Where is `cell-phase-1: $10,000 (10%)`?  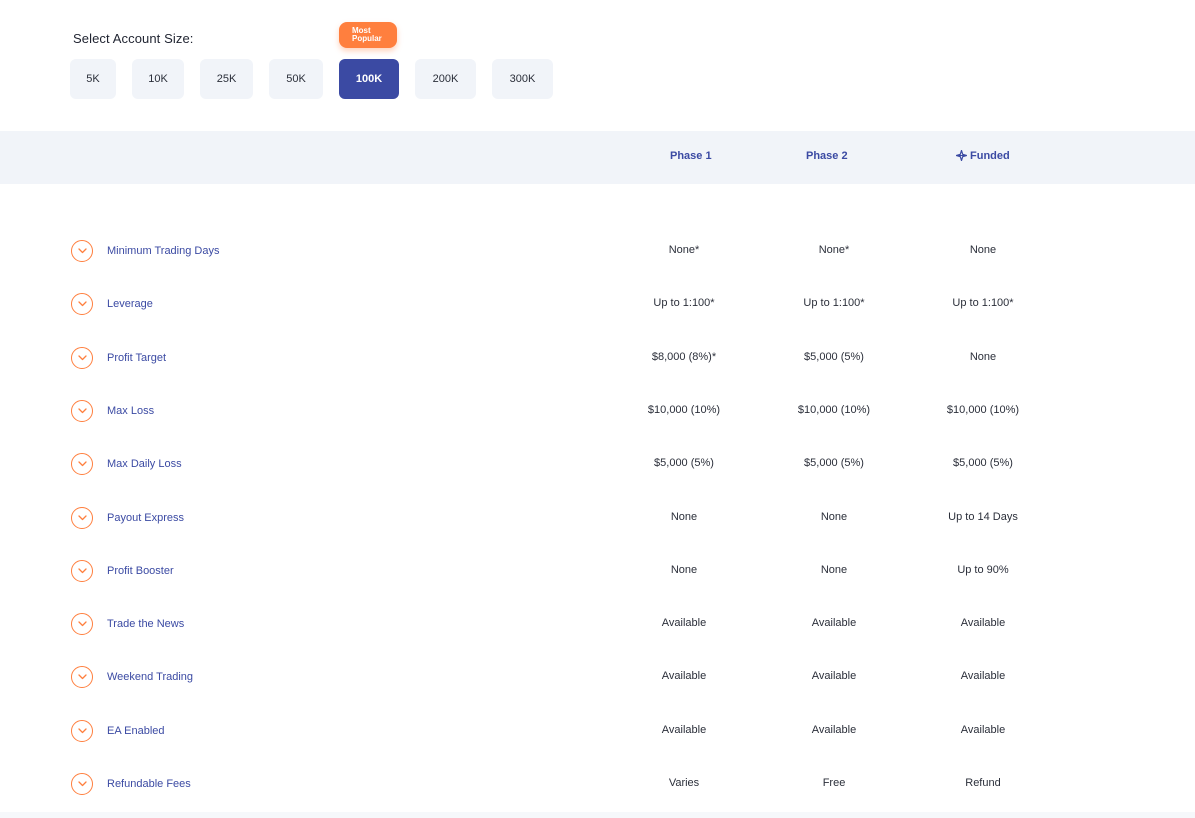
cell-phase-1: $10,000 (10%) is located at coordinates (684, 410).